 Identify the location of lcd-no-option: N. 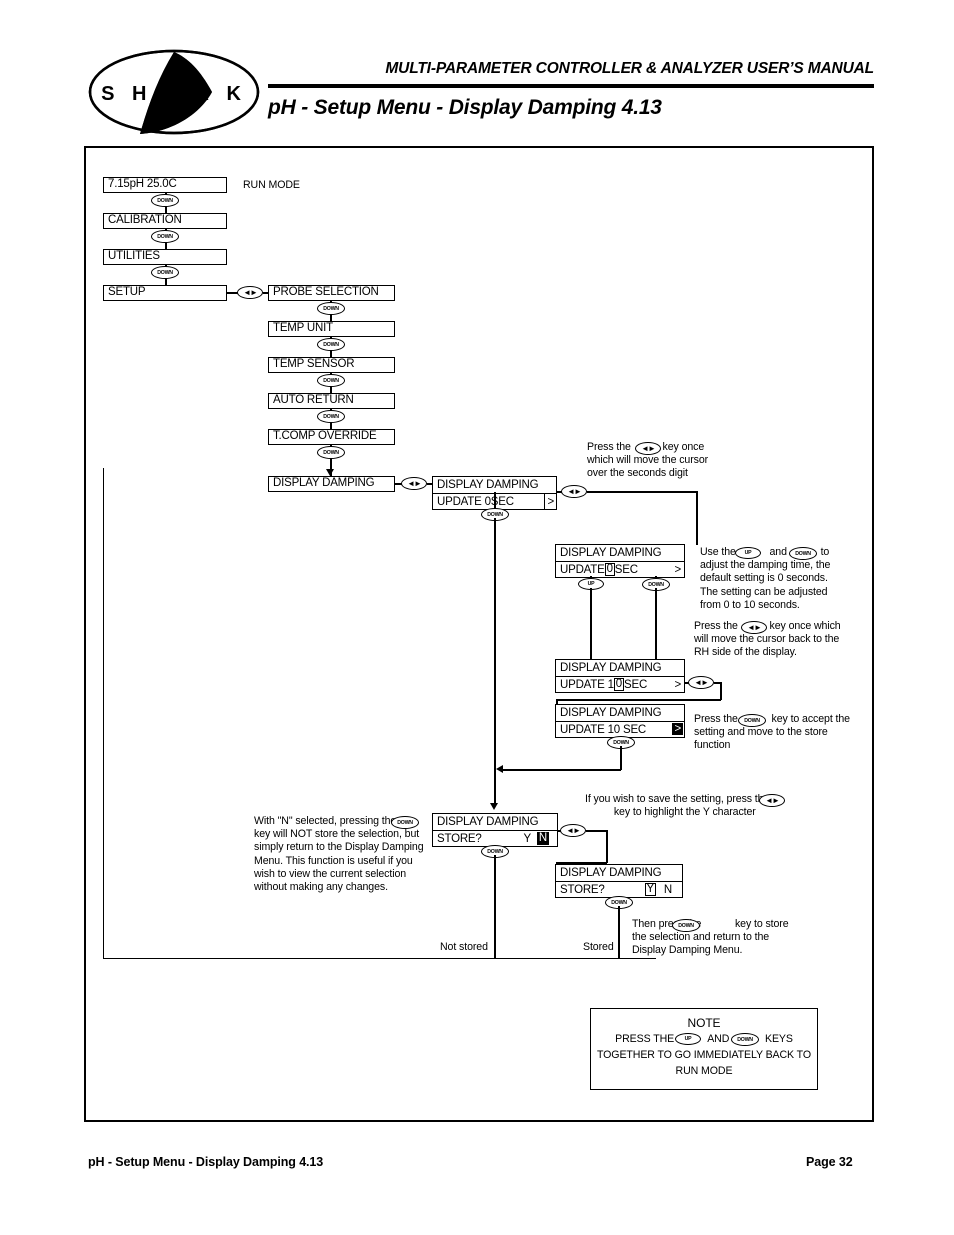
(667, 889).